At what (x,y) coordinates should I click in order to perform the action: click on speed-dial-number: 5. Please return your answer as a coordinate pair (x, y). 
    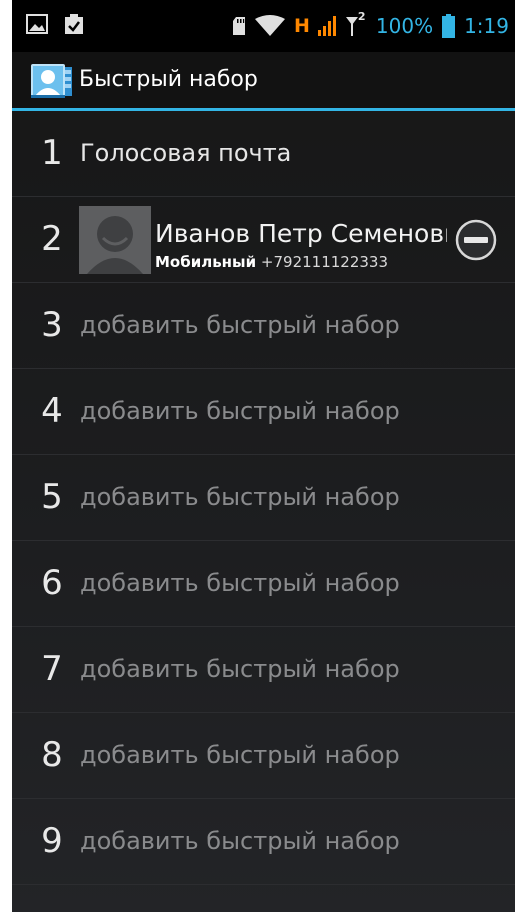
    Looking at the image, I should click on (52, 497).